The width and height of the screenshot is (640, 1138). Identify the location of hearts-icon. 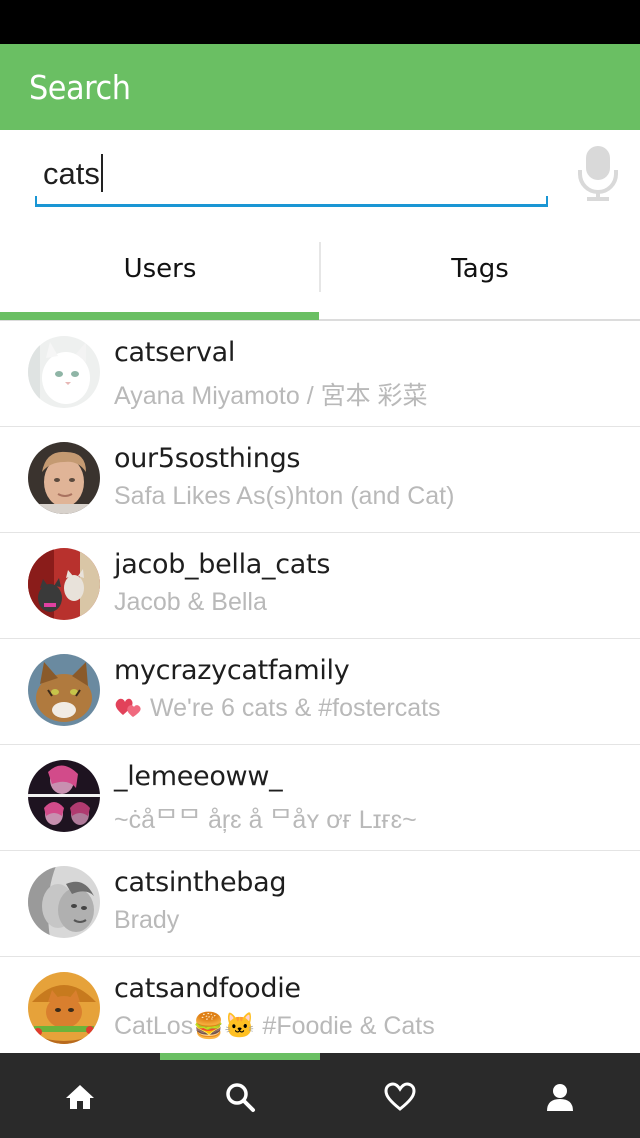
(128, 707).